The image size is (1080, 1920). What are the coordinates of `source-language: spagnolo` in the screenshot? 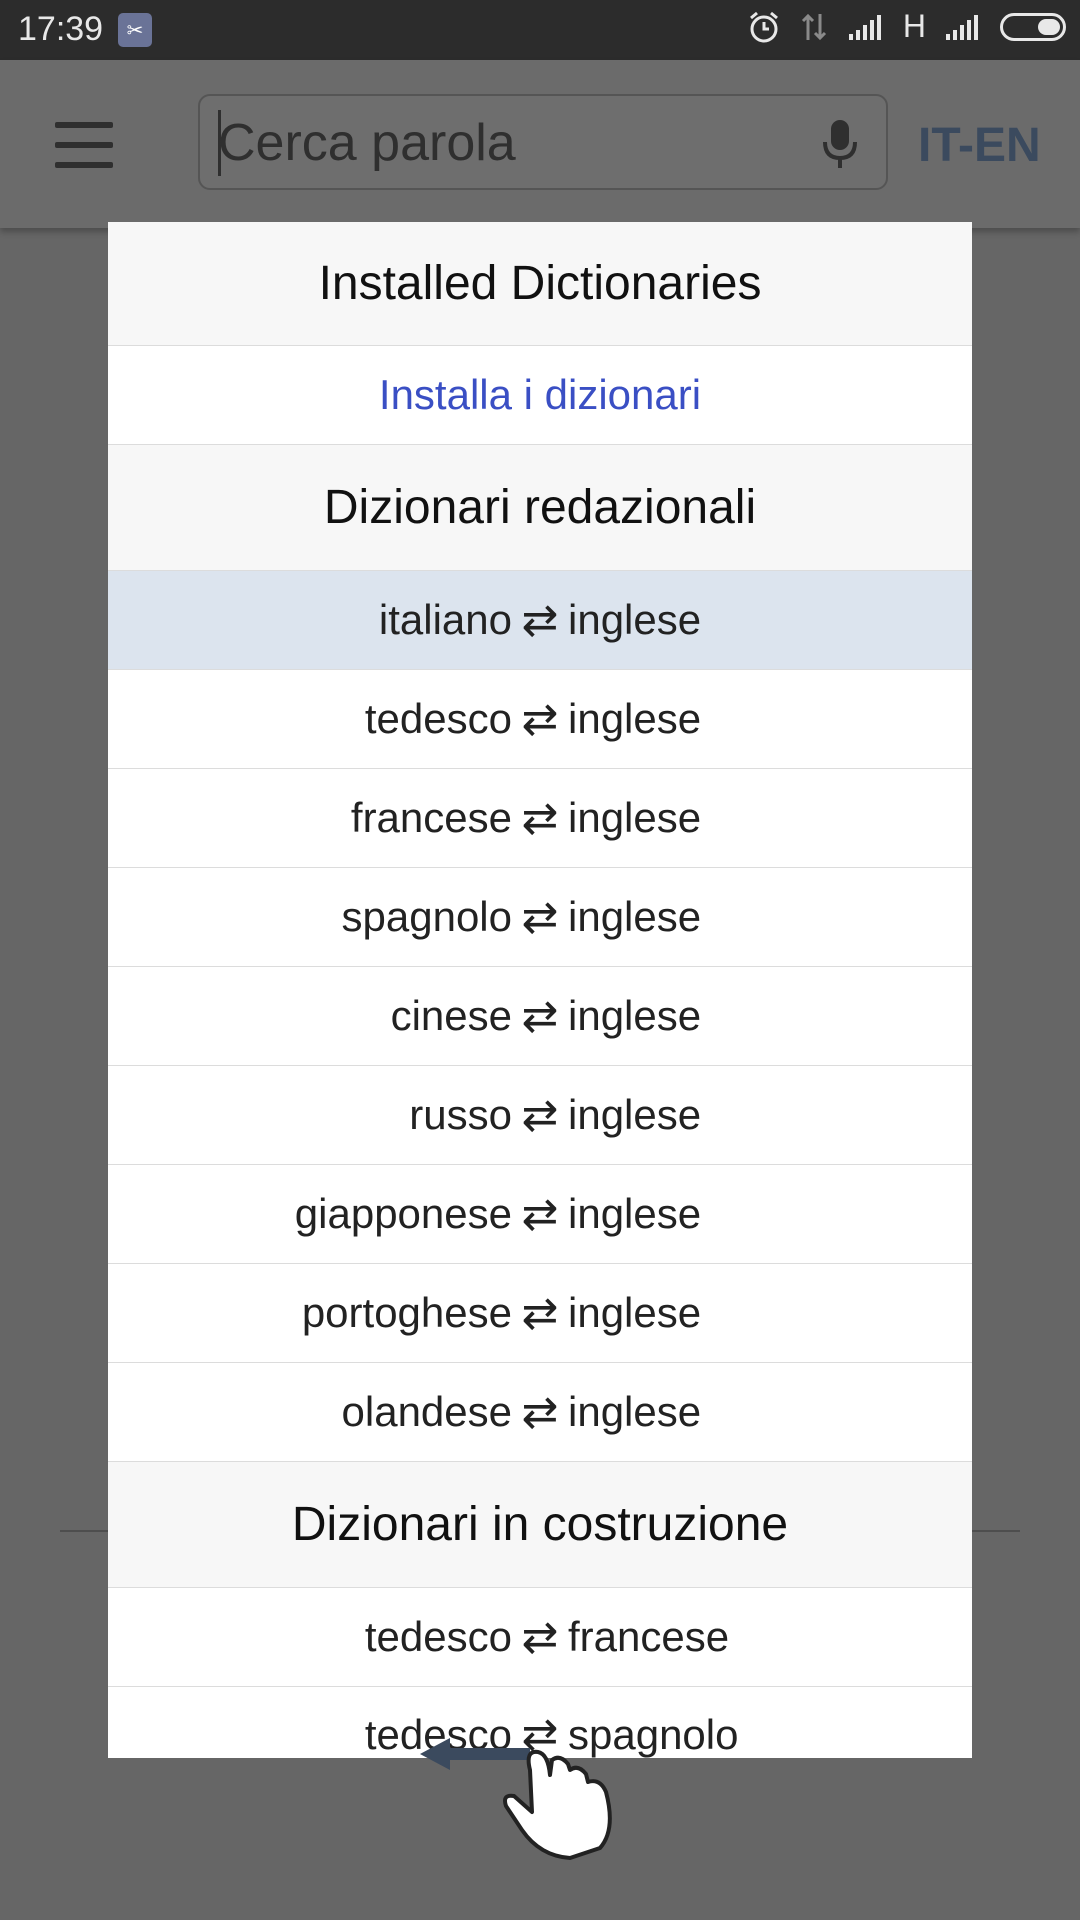 It's located at (426, 916).